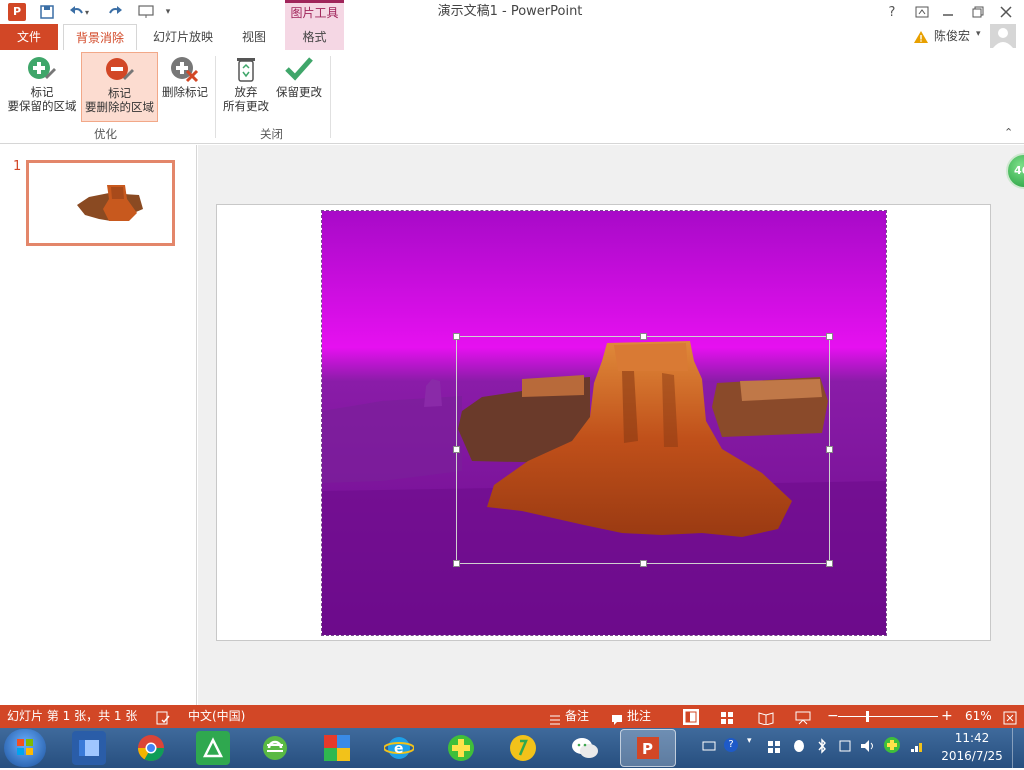 The image size is (1024, 770). I want to click on ribbon-display-options-icon, so click(922, 12).